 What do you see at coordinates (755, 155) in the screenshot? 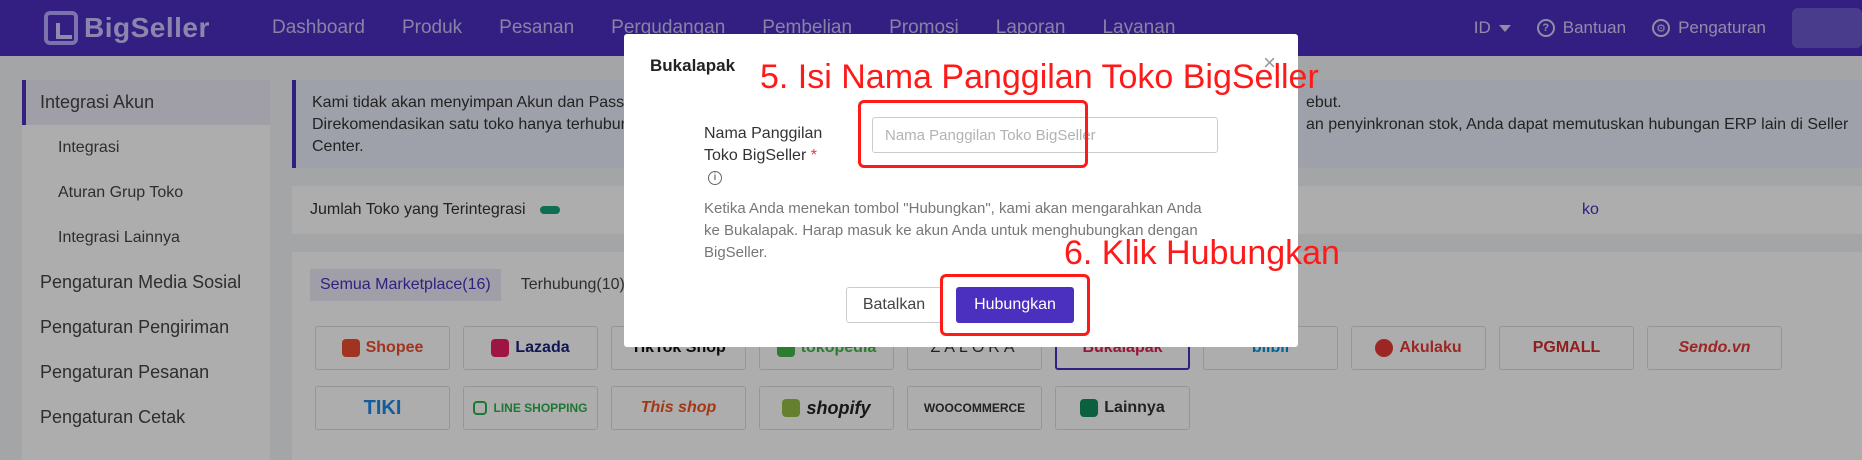
I see `store-nickname-label-line-2: Toko BigSeller` at bounding box center [755, 155].